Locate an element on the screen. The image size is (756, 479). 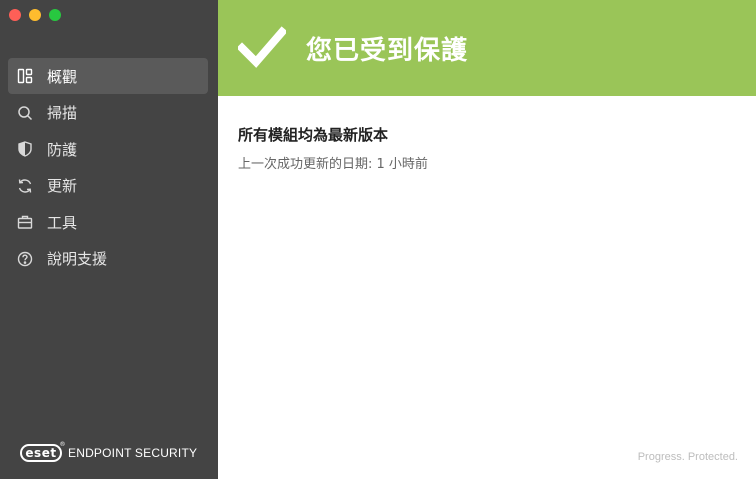
window-controls is located at coordinates (35, 15).